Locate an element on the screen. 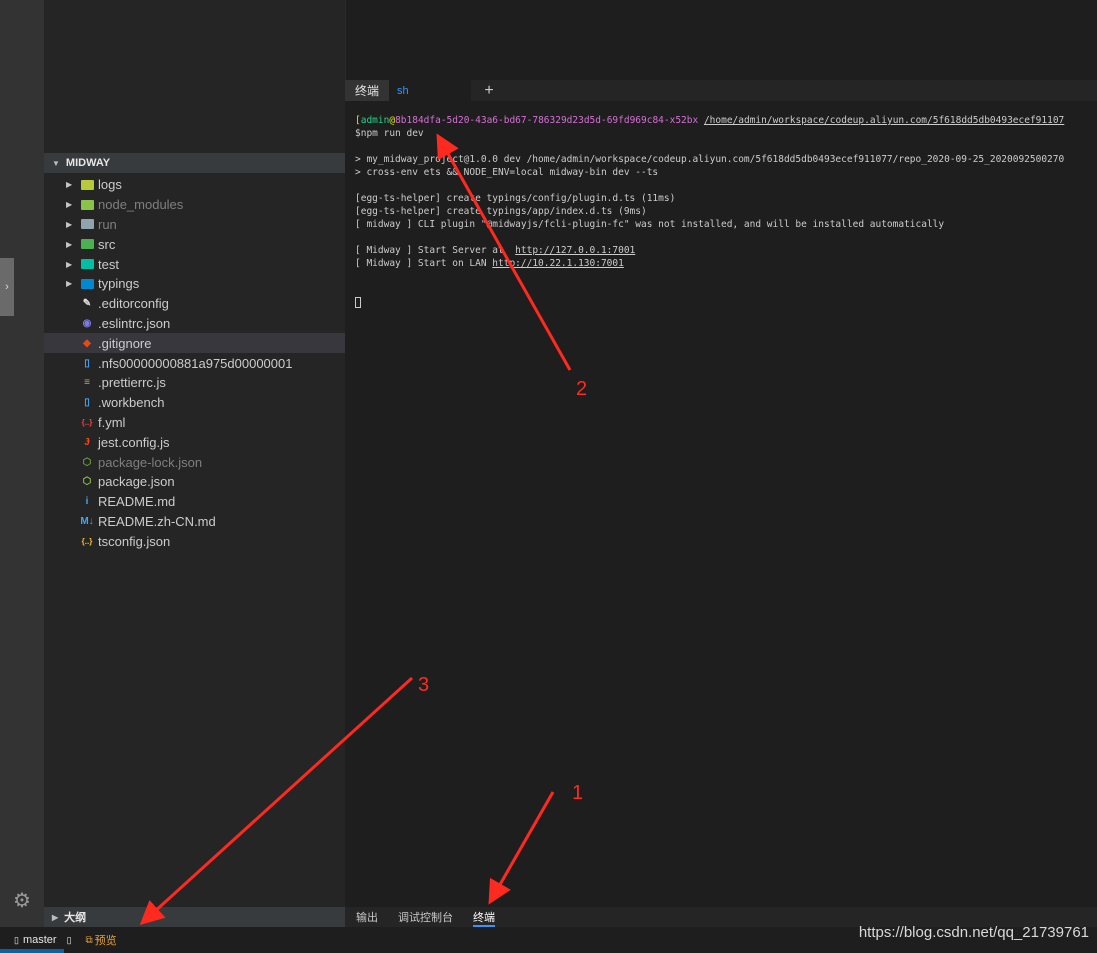 The width and height of the screenshot is (1097, 953). tree-file-item: ▶▯.nfs00000000881a975d00000001 is located at coordinates (194, 363).